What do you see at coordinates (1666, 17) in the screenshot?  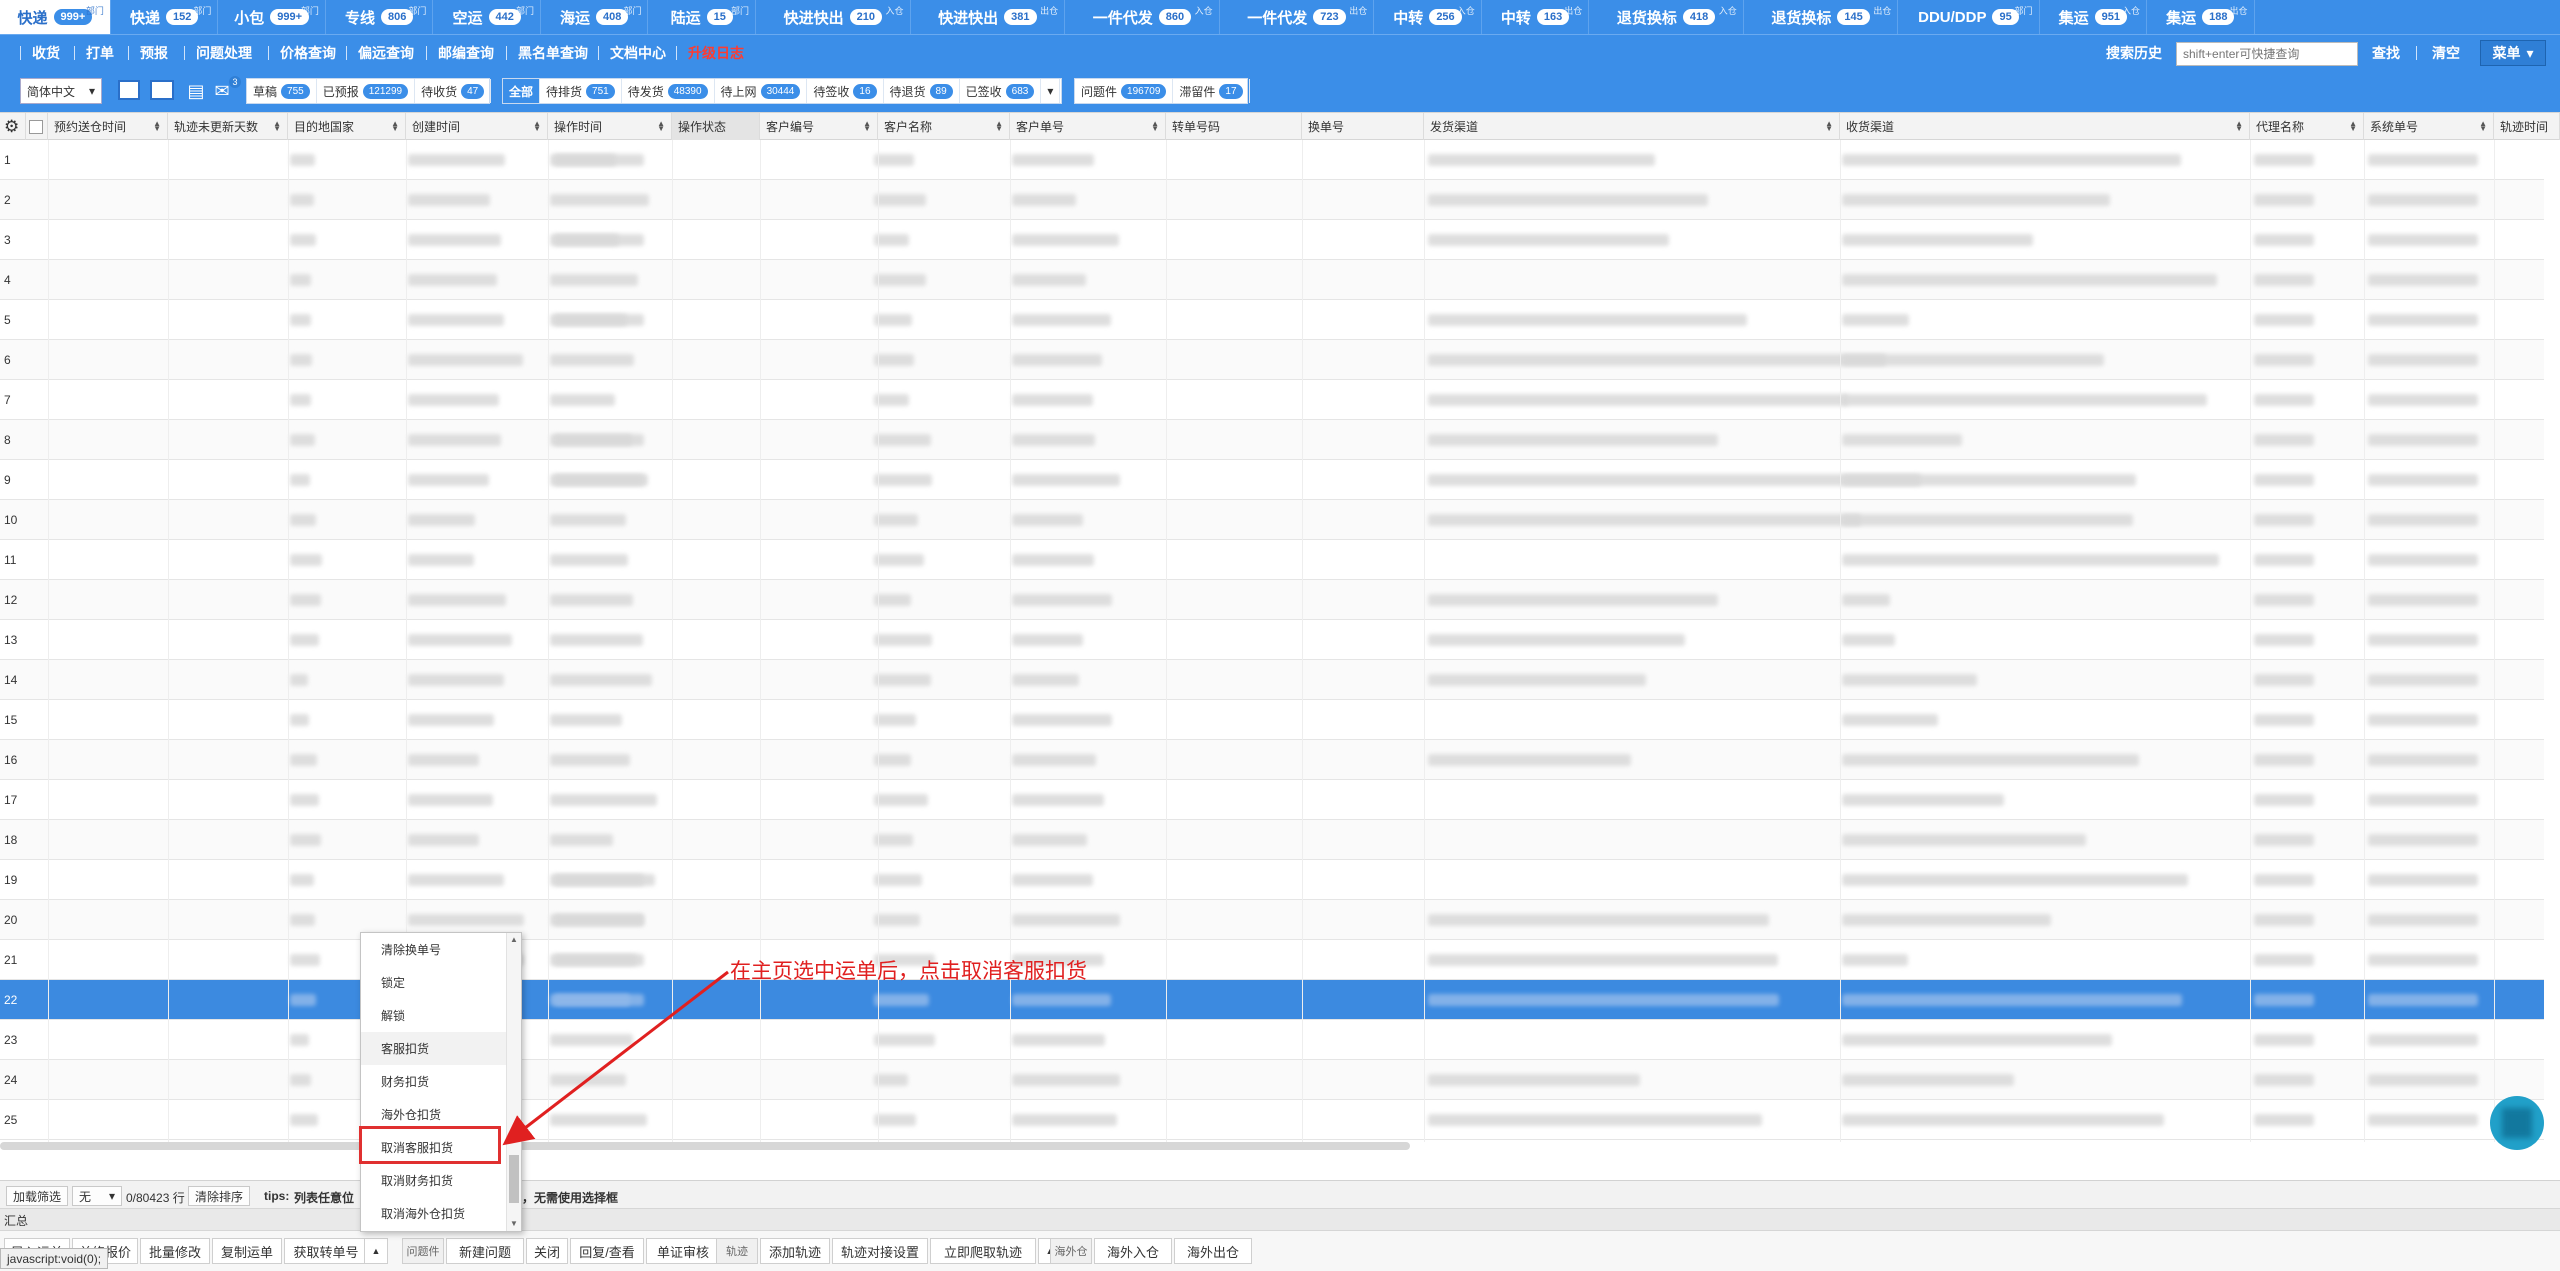 I see `module-tab: 退货换标 418 入仓` at bounding box center [1666, 17].